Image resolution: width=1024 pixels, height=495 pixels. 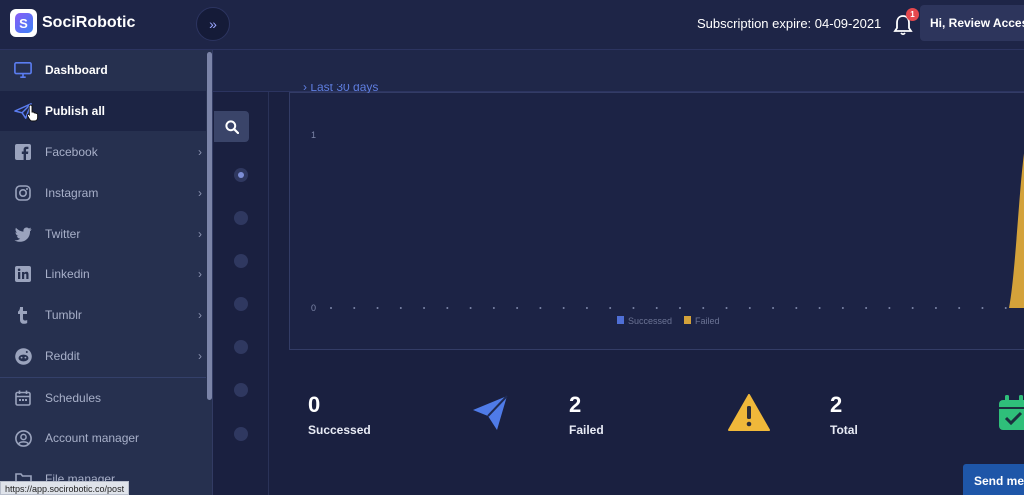 What do you see at coordinates (89, 22) in the screenshot?
I see `brand-name: SociRobotic` at bounding box center [89, 22].